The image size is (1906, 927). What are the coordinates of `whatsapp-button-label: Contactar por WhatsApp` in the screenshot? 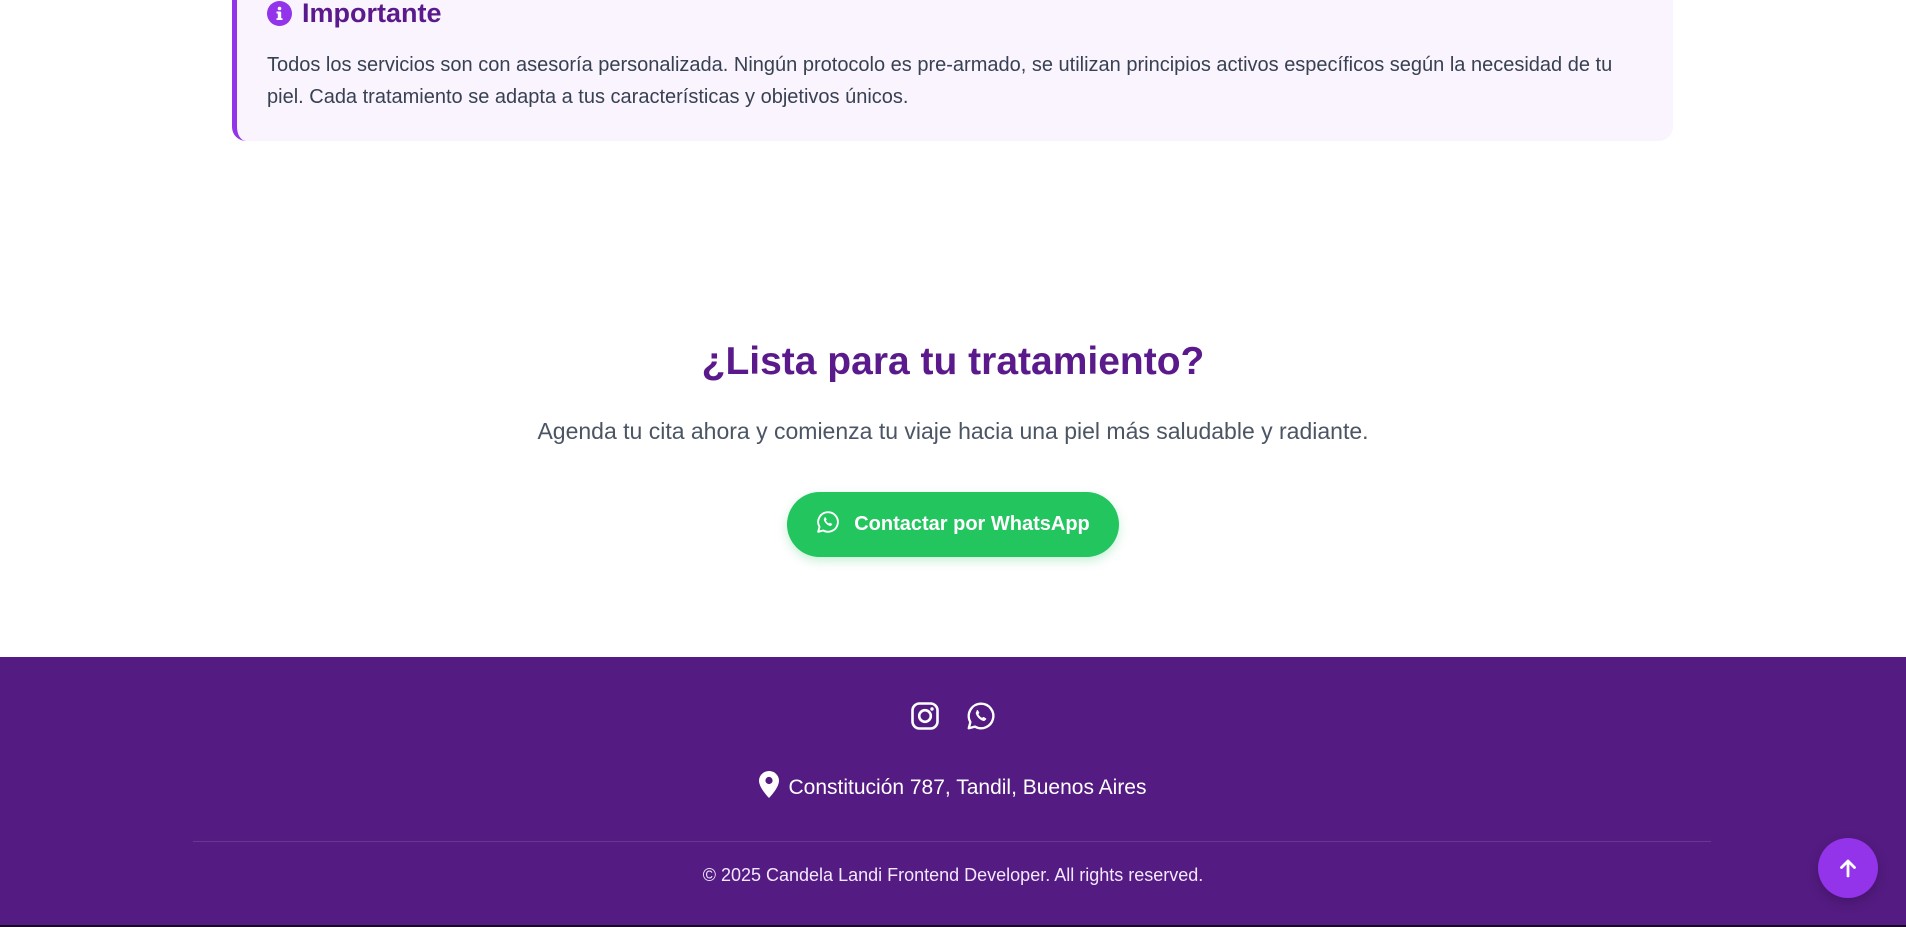 It's located at (972, 524).